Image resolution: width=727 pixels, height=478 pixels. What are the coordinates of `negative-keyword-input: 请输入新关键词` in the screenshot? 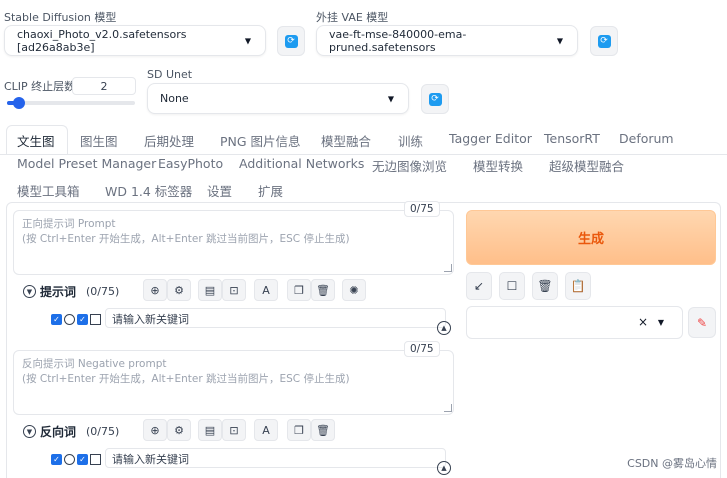 It's located at (275, 458).